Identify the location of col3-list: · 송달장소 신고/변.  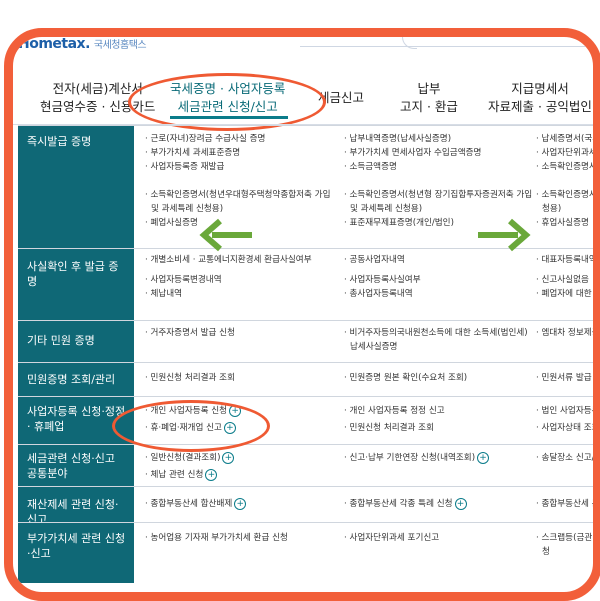
(564, 458).